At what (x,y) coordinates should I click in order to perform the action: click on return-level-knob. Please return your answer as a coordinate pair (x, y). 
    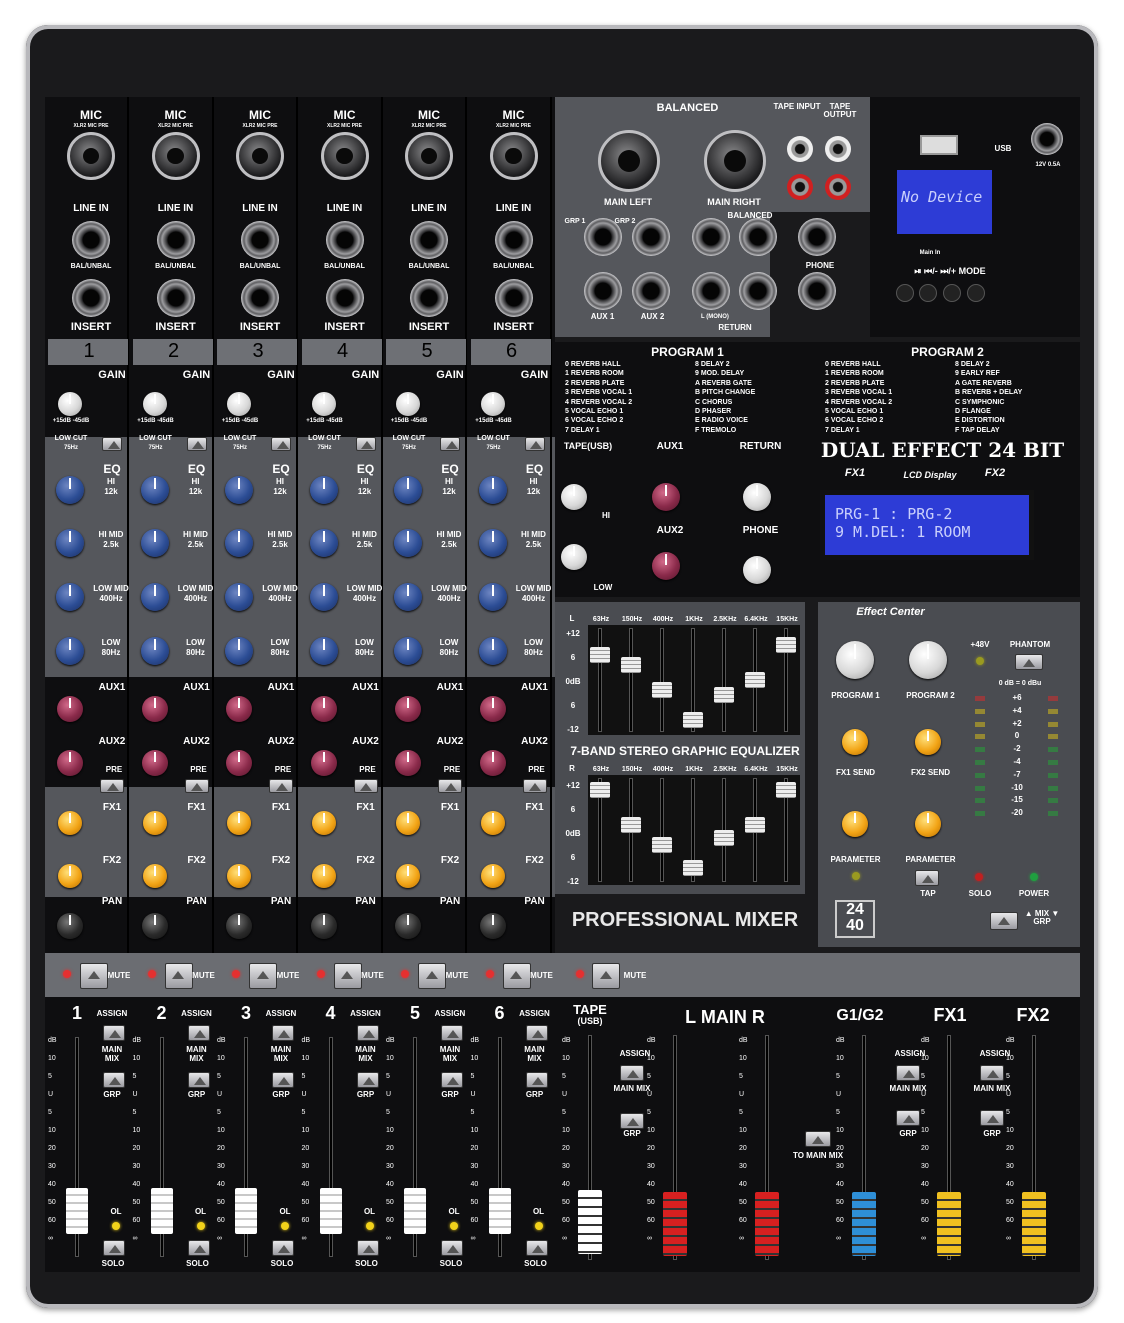
    Looking at the image, I should click on (757, 497).